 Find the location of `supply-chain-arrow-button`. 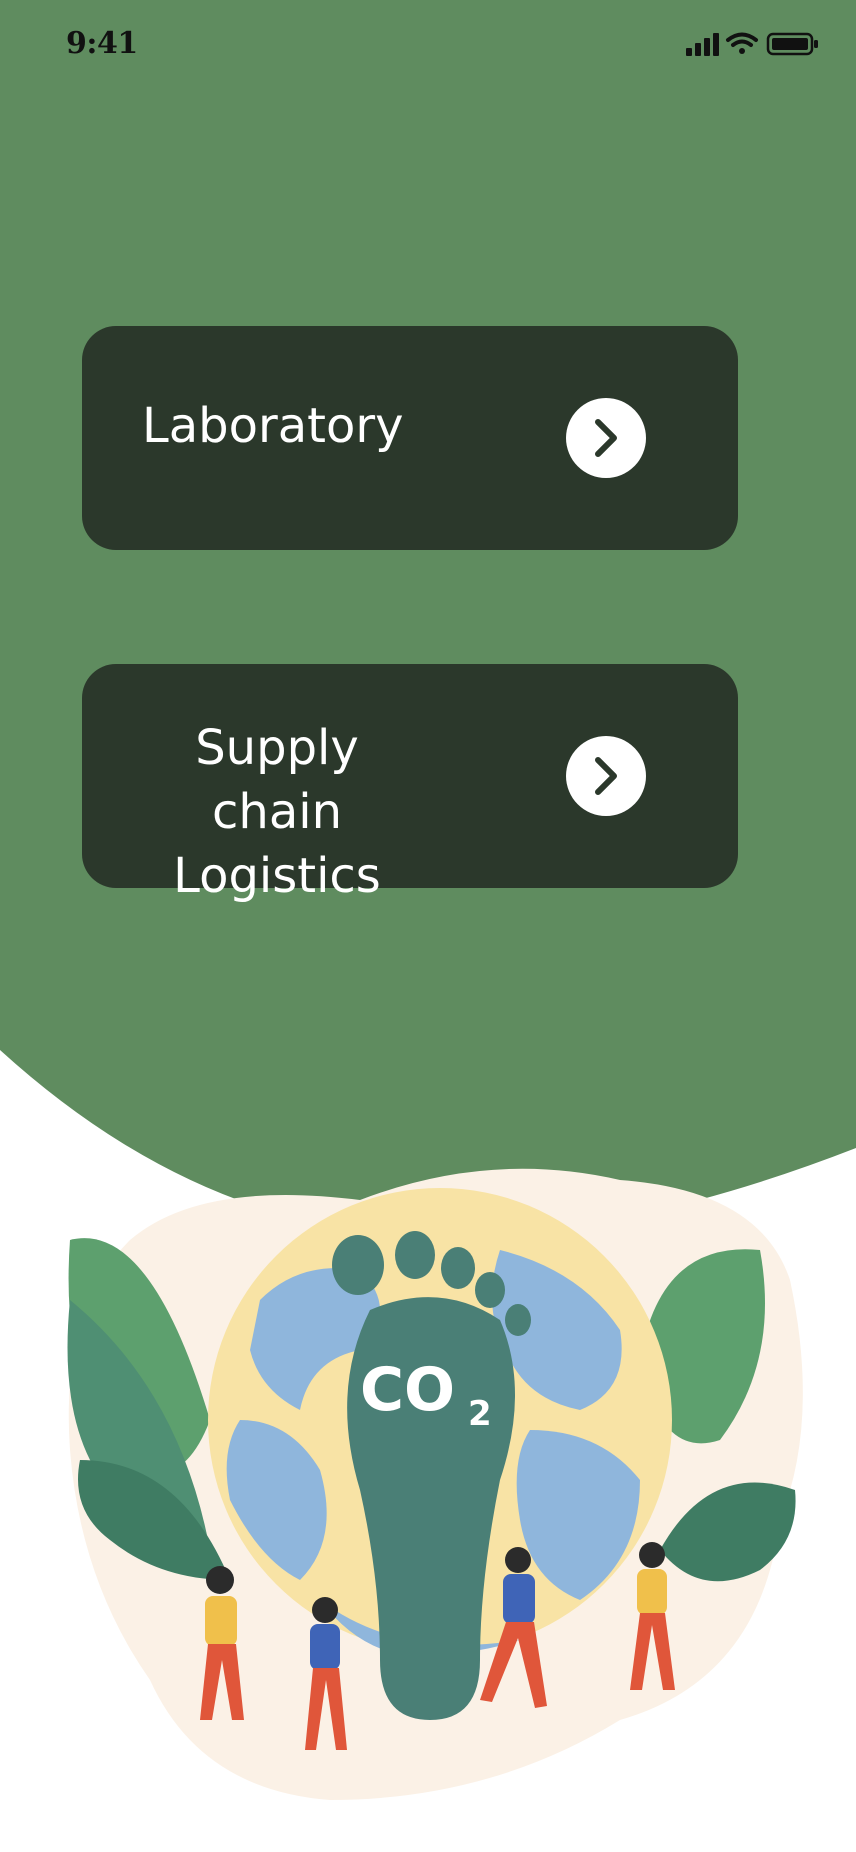

supply-chain-arrow-button is located at coordinates (606, 776).